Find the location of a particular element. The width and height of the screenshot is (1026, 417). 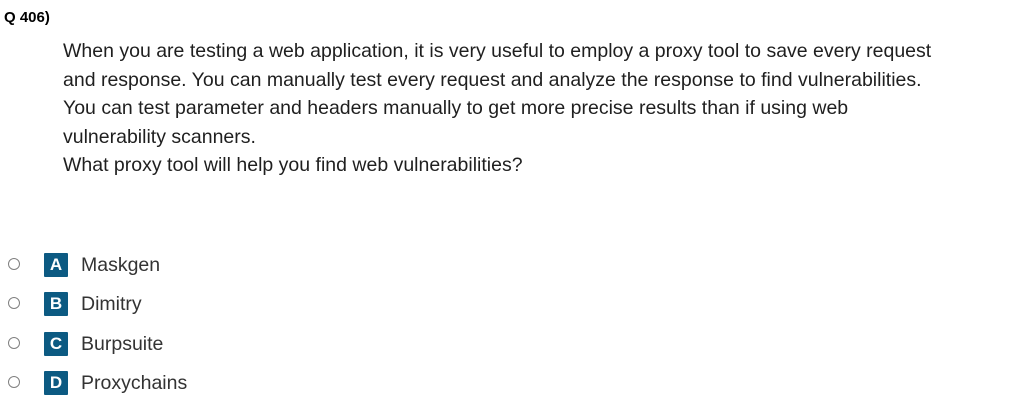

option-text-d: Proxychains is located at coordinates (134, 383).